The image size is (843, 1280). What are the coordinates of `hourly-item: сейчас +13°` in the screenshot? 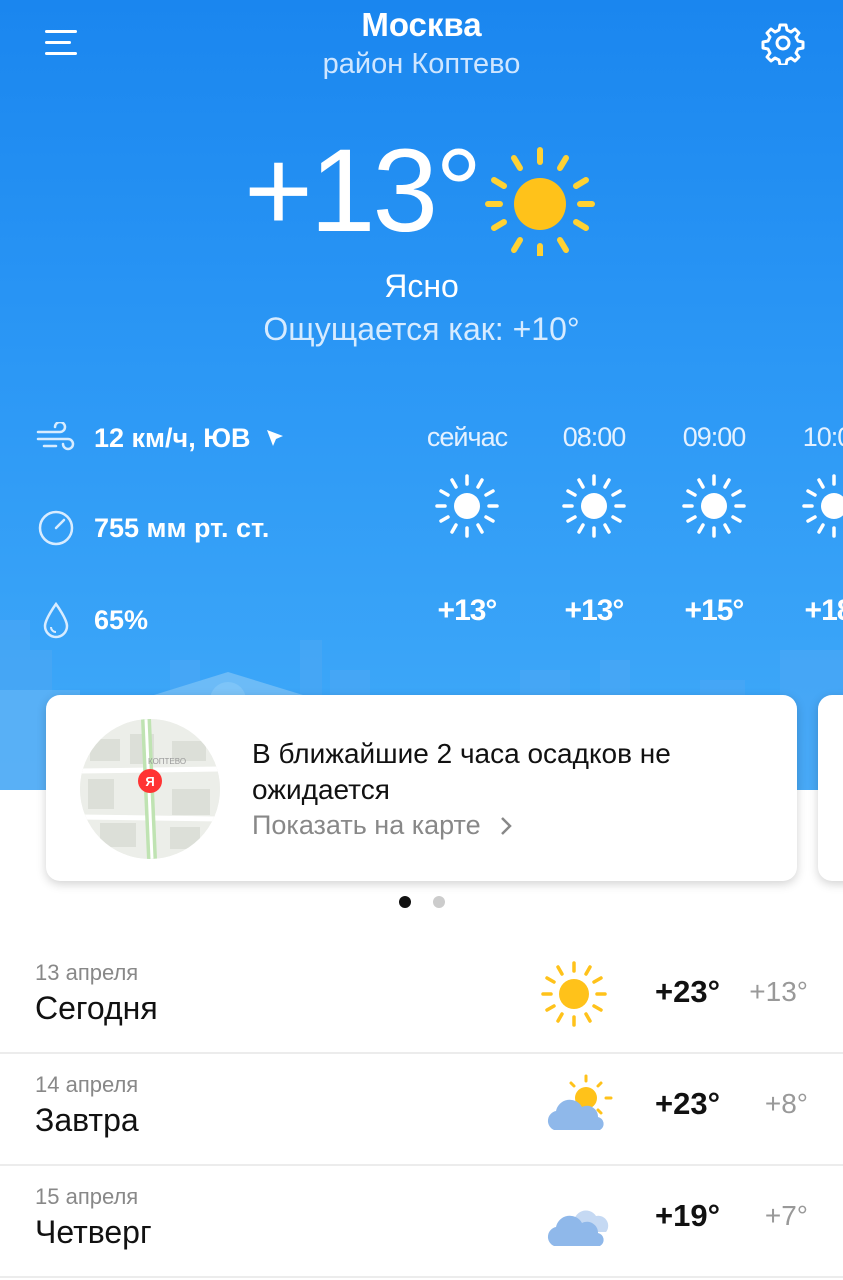 It's located at (467, 524).